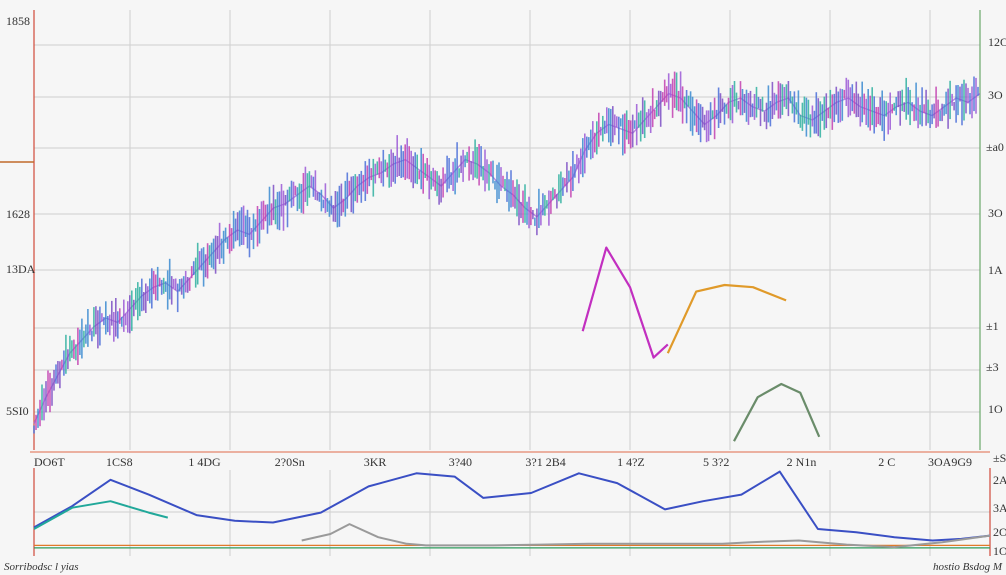 The height and width of the screenshot is (575, 1006). Describe the element at coordinates (995, 147) in the screenshot. I see `right-tick-label: ±a0` at that location.